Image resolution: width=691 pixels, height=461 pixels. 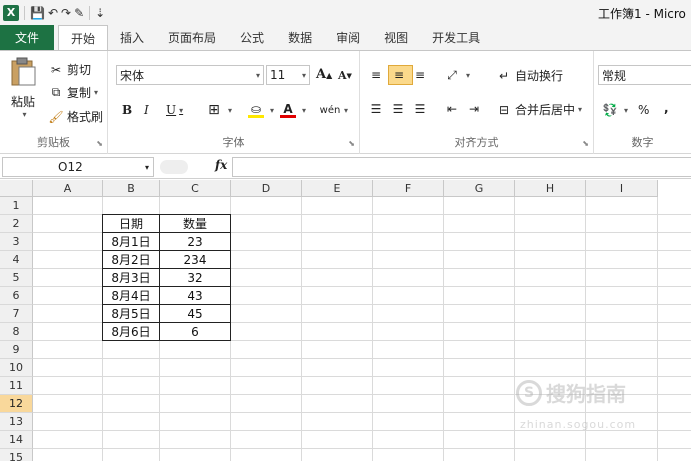 I want to click on italic-button: I, so click(x=146, y=110).